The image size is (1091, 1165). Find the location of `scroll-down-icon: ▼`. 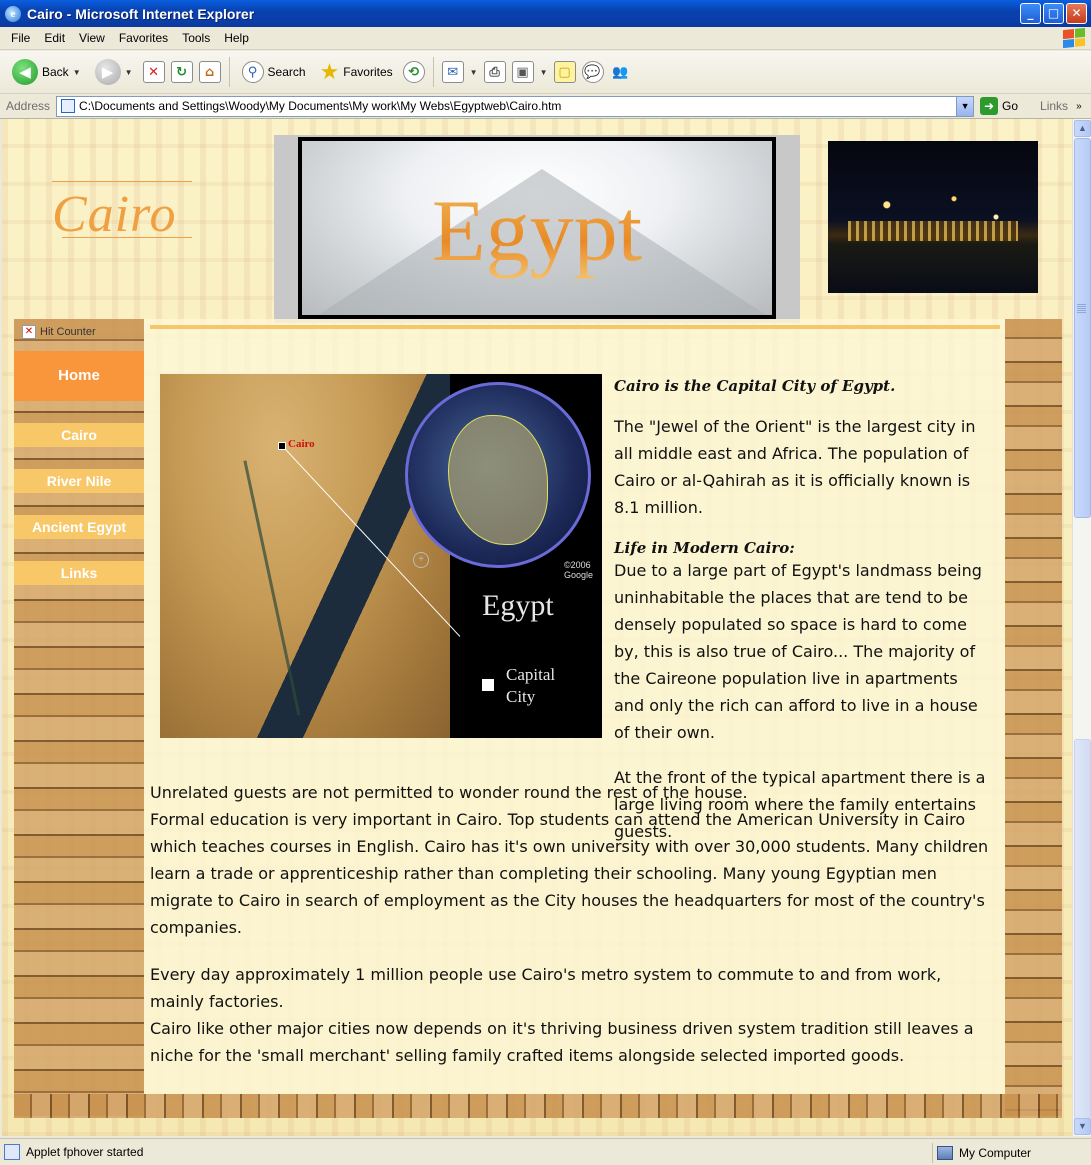

scroll-down-icon: ▼ is located at coordinates (1082, 1126).